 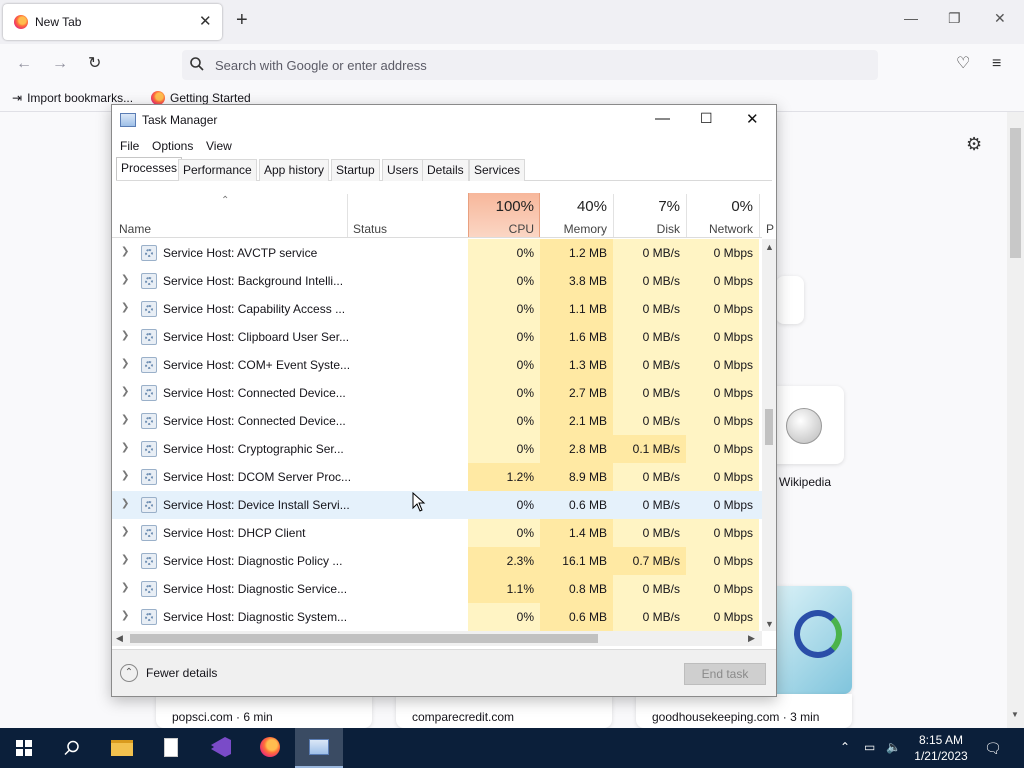 What do you see at coordinates (790, 300) in the screenshot?
I see `shortcut-tile` at bounding box center [790, 300].